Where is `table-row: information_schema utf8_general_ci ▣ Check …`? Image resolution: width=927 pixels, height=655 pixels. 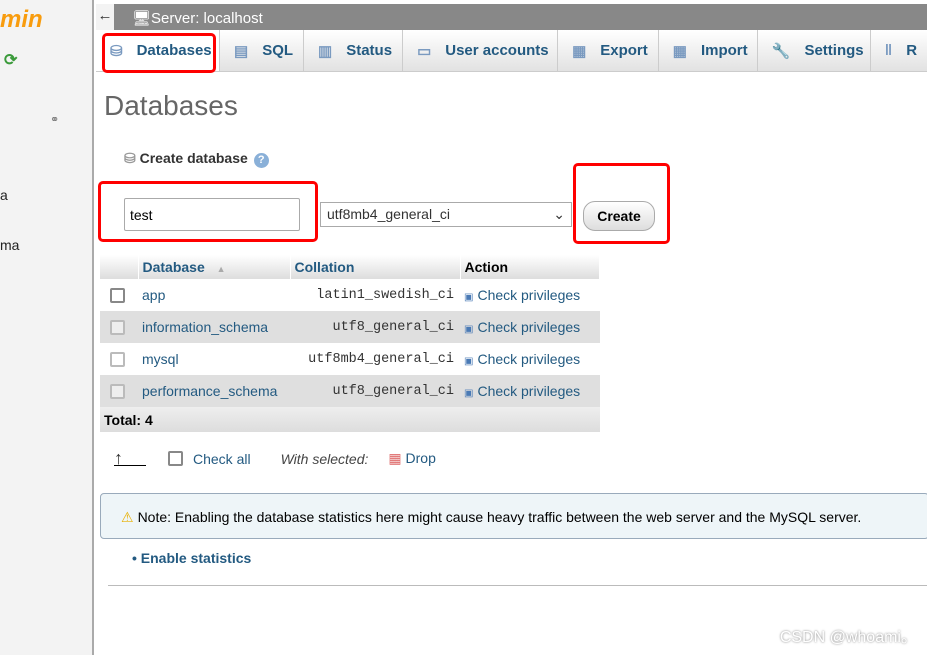 table-row: information_schema utf8_general_ci ▣ Check … is located at coordinates (350, 327).